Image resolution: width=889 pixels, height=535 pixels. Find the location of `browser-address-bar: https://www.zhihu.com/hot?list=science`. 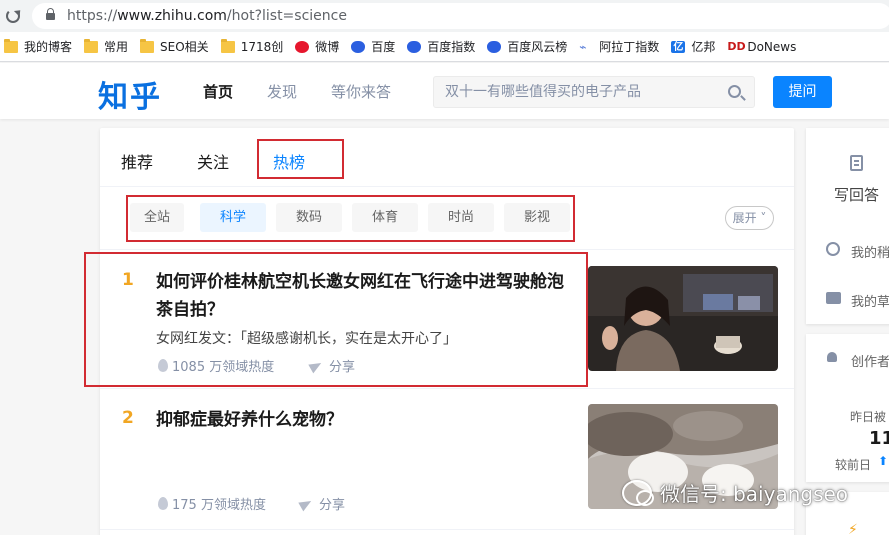

browser-address-bar: https://www.zhihu.com/hot?list=science is located at coordinates (444, 16).